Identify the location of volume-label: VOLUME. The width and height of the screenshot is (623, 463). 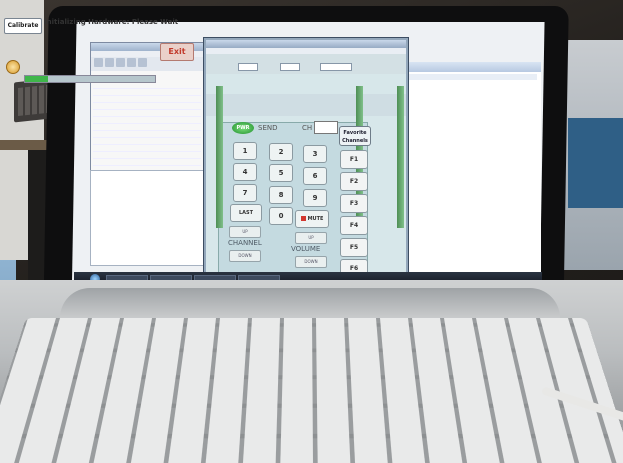
(305, 249).